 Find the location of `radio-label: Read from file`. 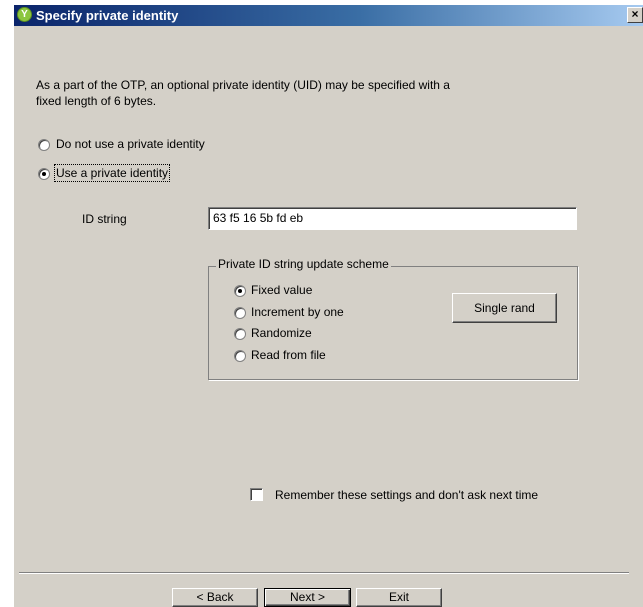

radio-label: Read from file is located at coordinates (288, 355).